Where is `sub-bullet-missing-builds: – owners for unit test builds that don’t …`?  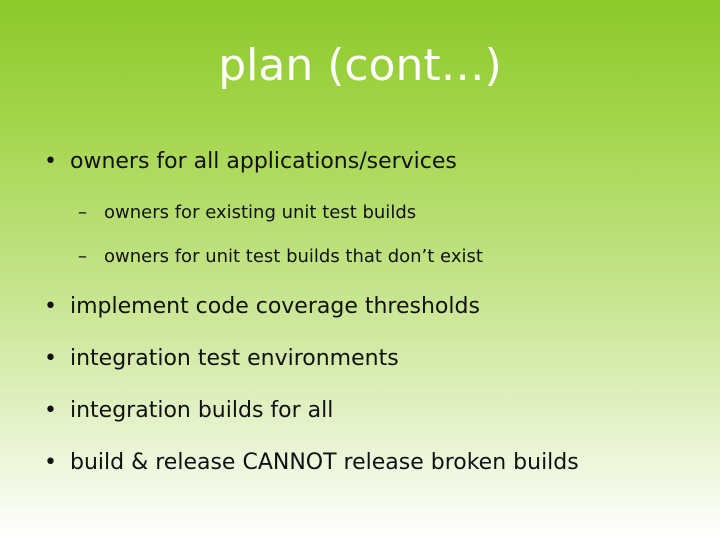
sub-bullet-missing-builds: – owners for unit test builds that don’t … is located at coordinates (280, 257).